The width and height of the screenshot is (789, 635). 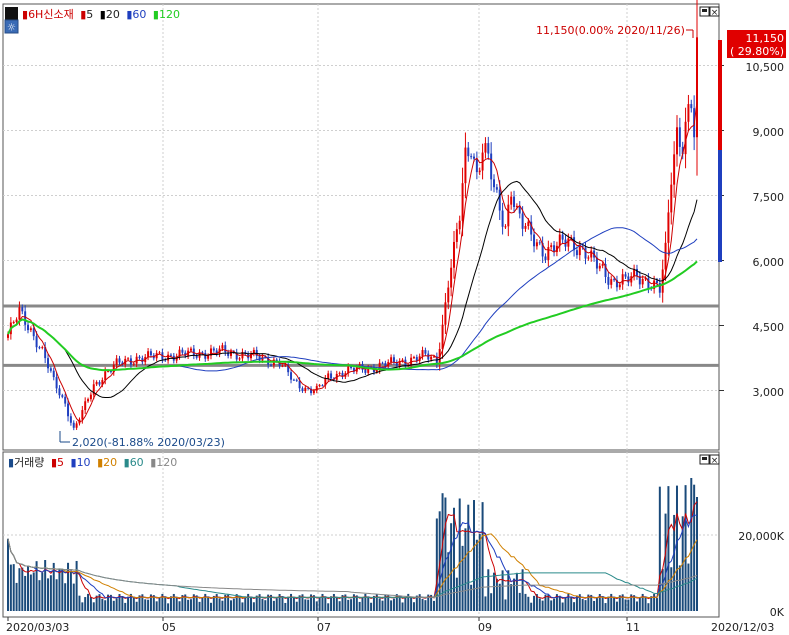 What do you see at coordinates (84, 462) in the screenshot?
I see `legend-vma10: 10` at bounding box center [84, 462].